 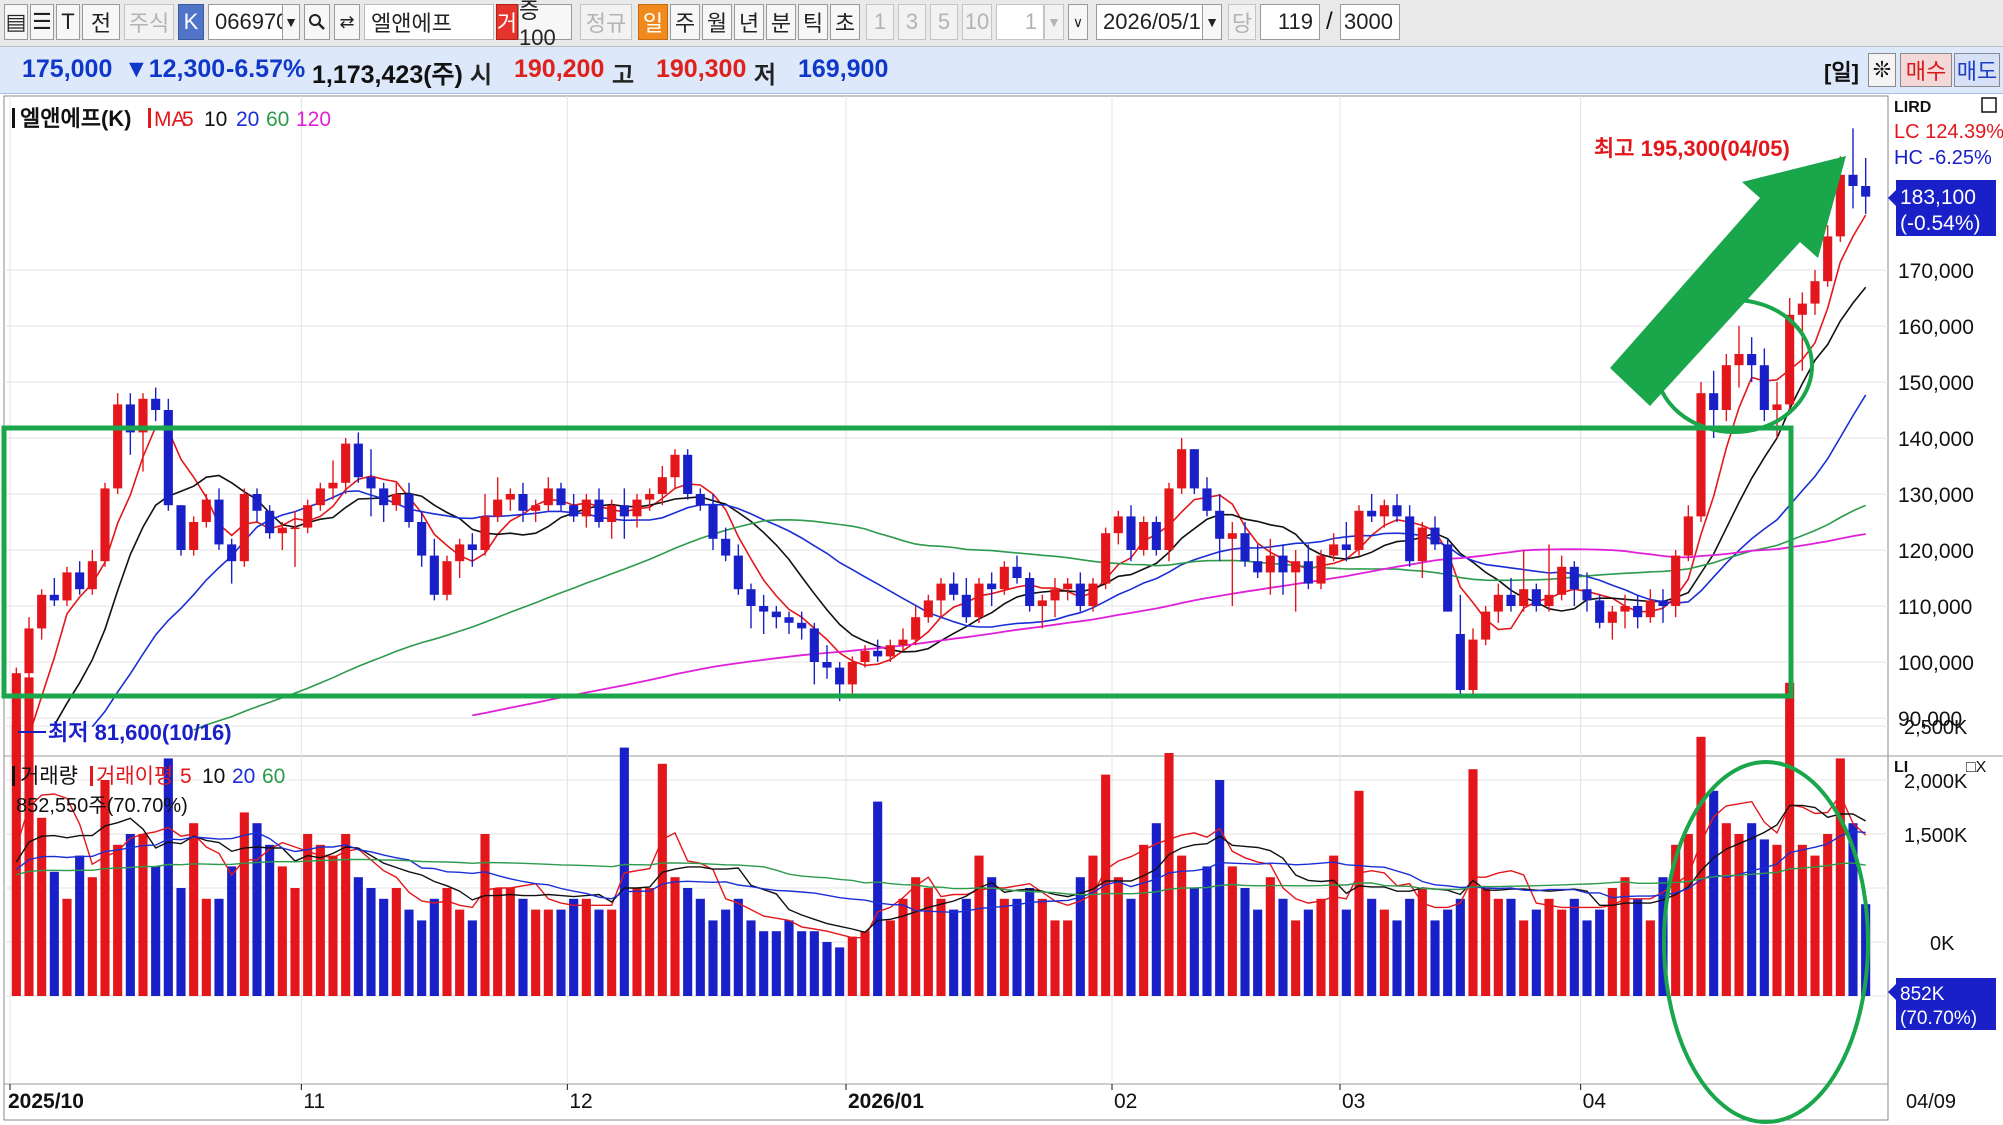 I want to click on interval-dropdown-icon: ▼, so click(x=1054, y=22).